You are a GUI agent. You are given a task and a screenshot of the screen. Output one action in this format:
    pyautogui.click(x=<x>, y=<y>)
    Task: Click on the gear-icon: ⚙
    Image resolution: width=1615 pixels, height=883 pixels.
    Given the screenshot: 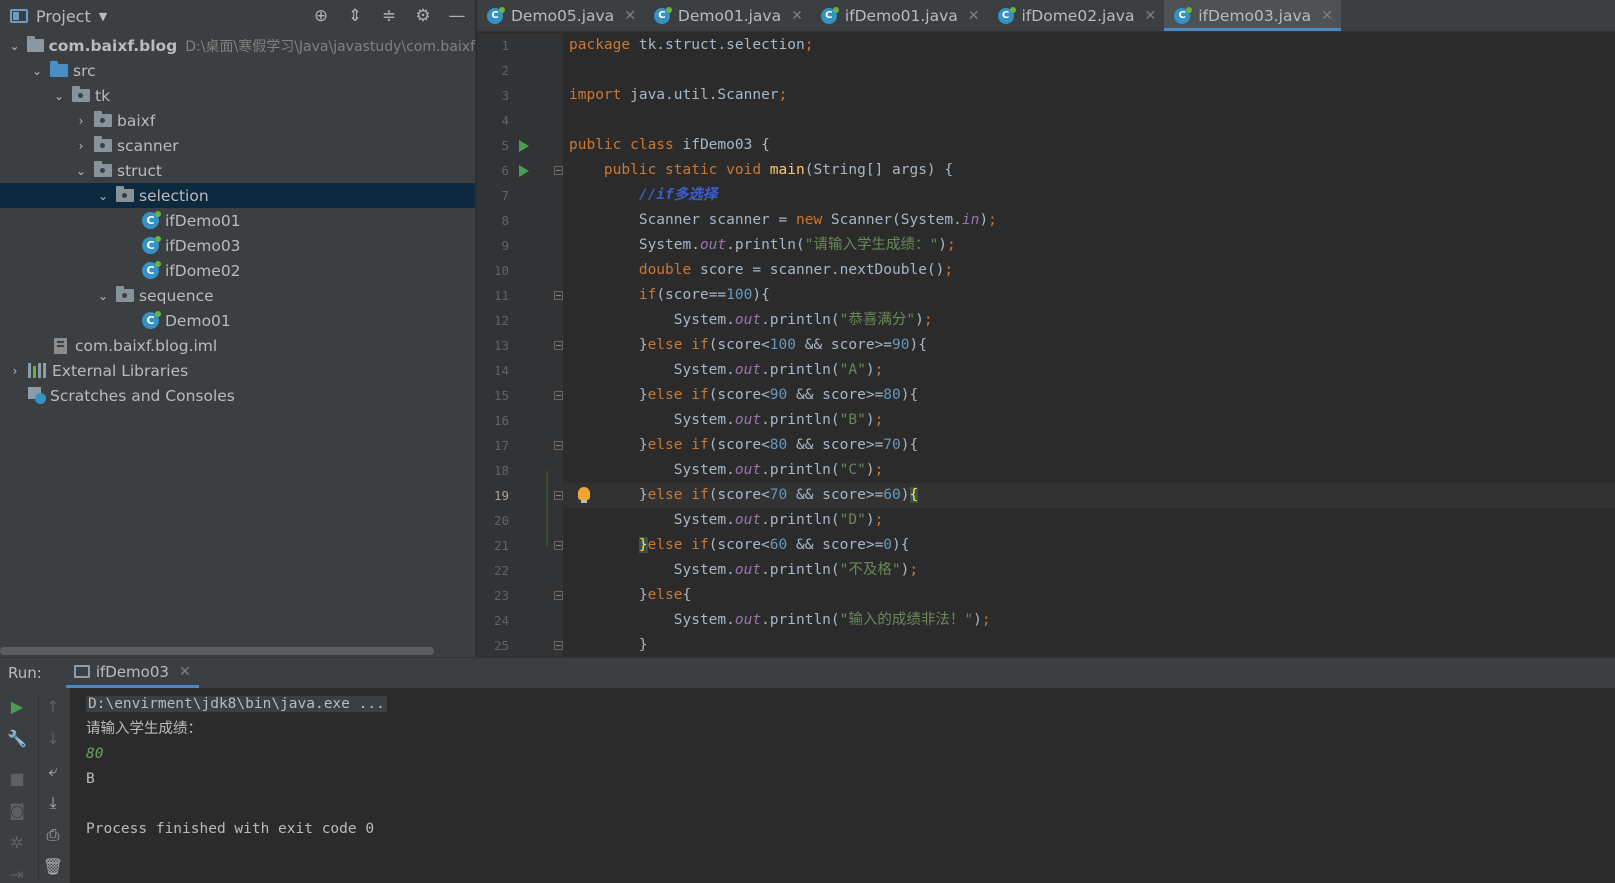 What is the action you would take?
    pyautogui.click(x=423, y=16)
    